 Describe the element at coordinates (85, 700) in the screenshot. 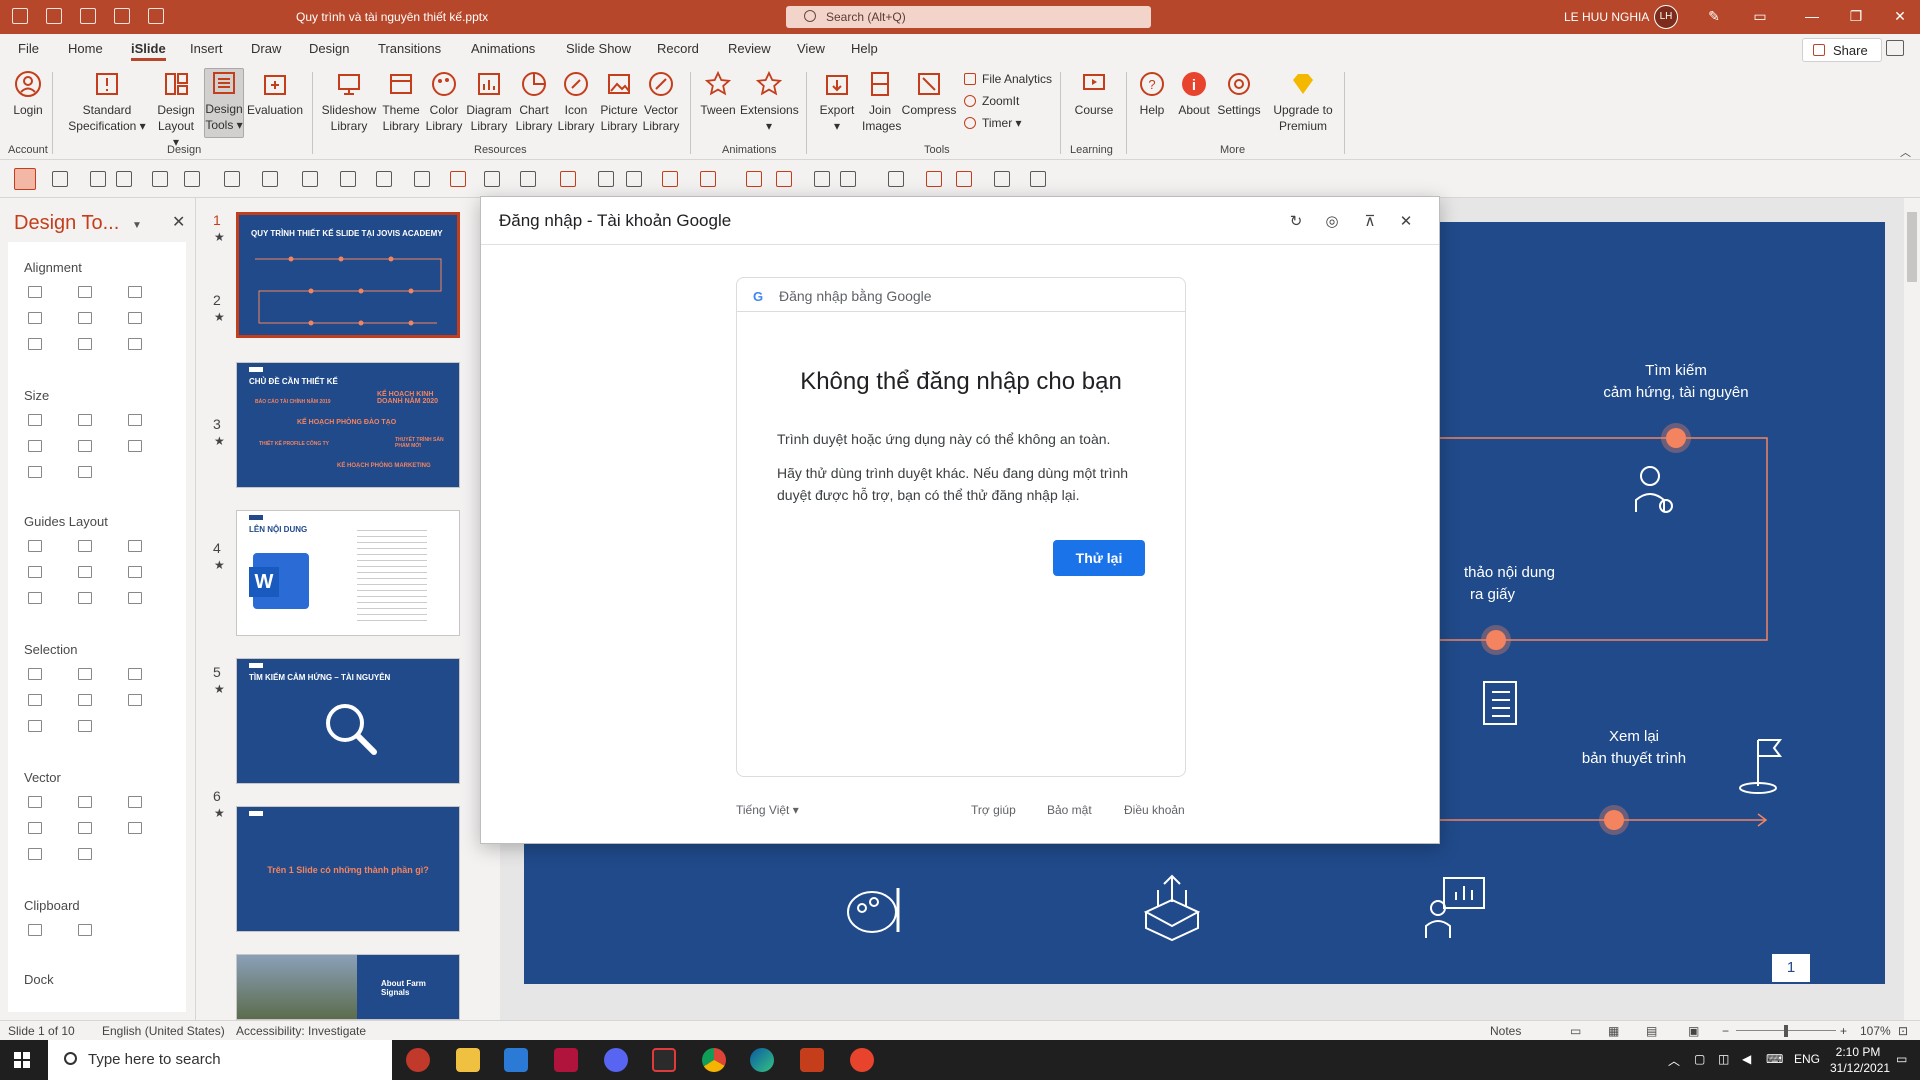

I see `select-center-icon` at that location.